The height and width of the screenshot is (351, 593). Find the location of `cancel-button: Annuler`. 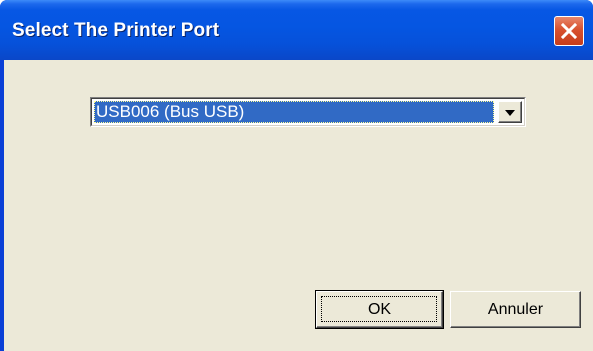

cancel-button: Annuler is located at coordinates (515, 309).